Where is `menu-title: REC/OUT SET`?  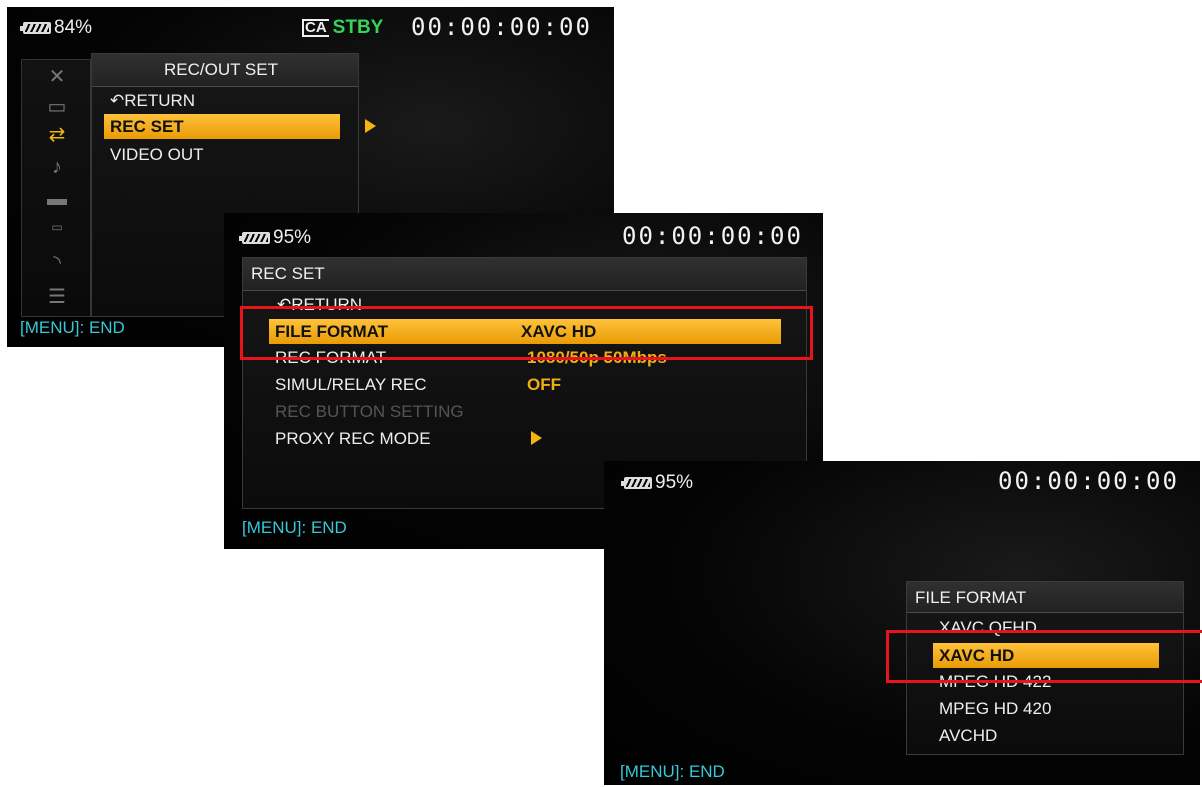
menu-title: REC/OUT SET is located at coordinates (225, 70).